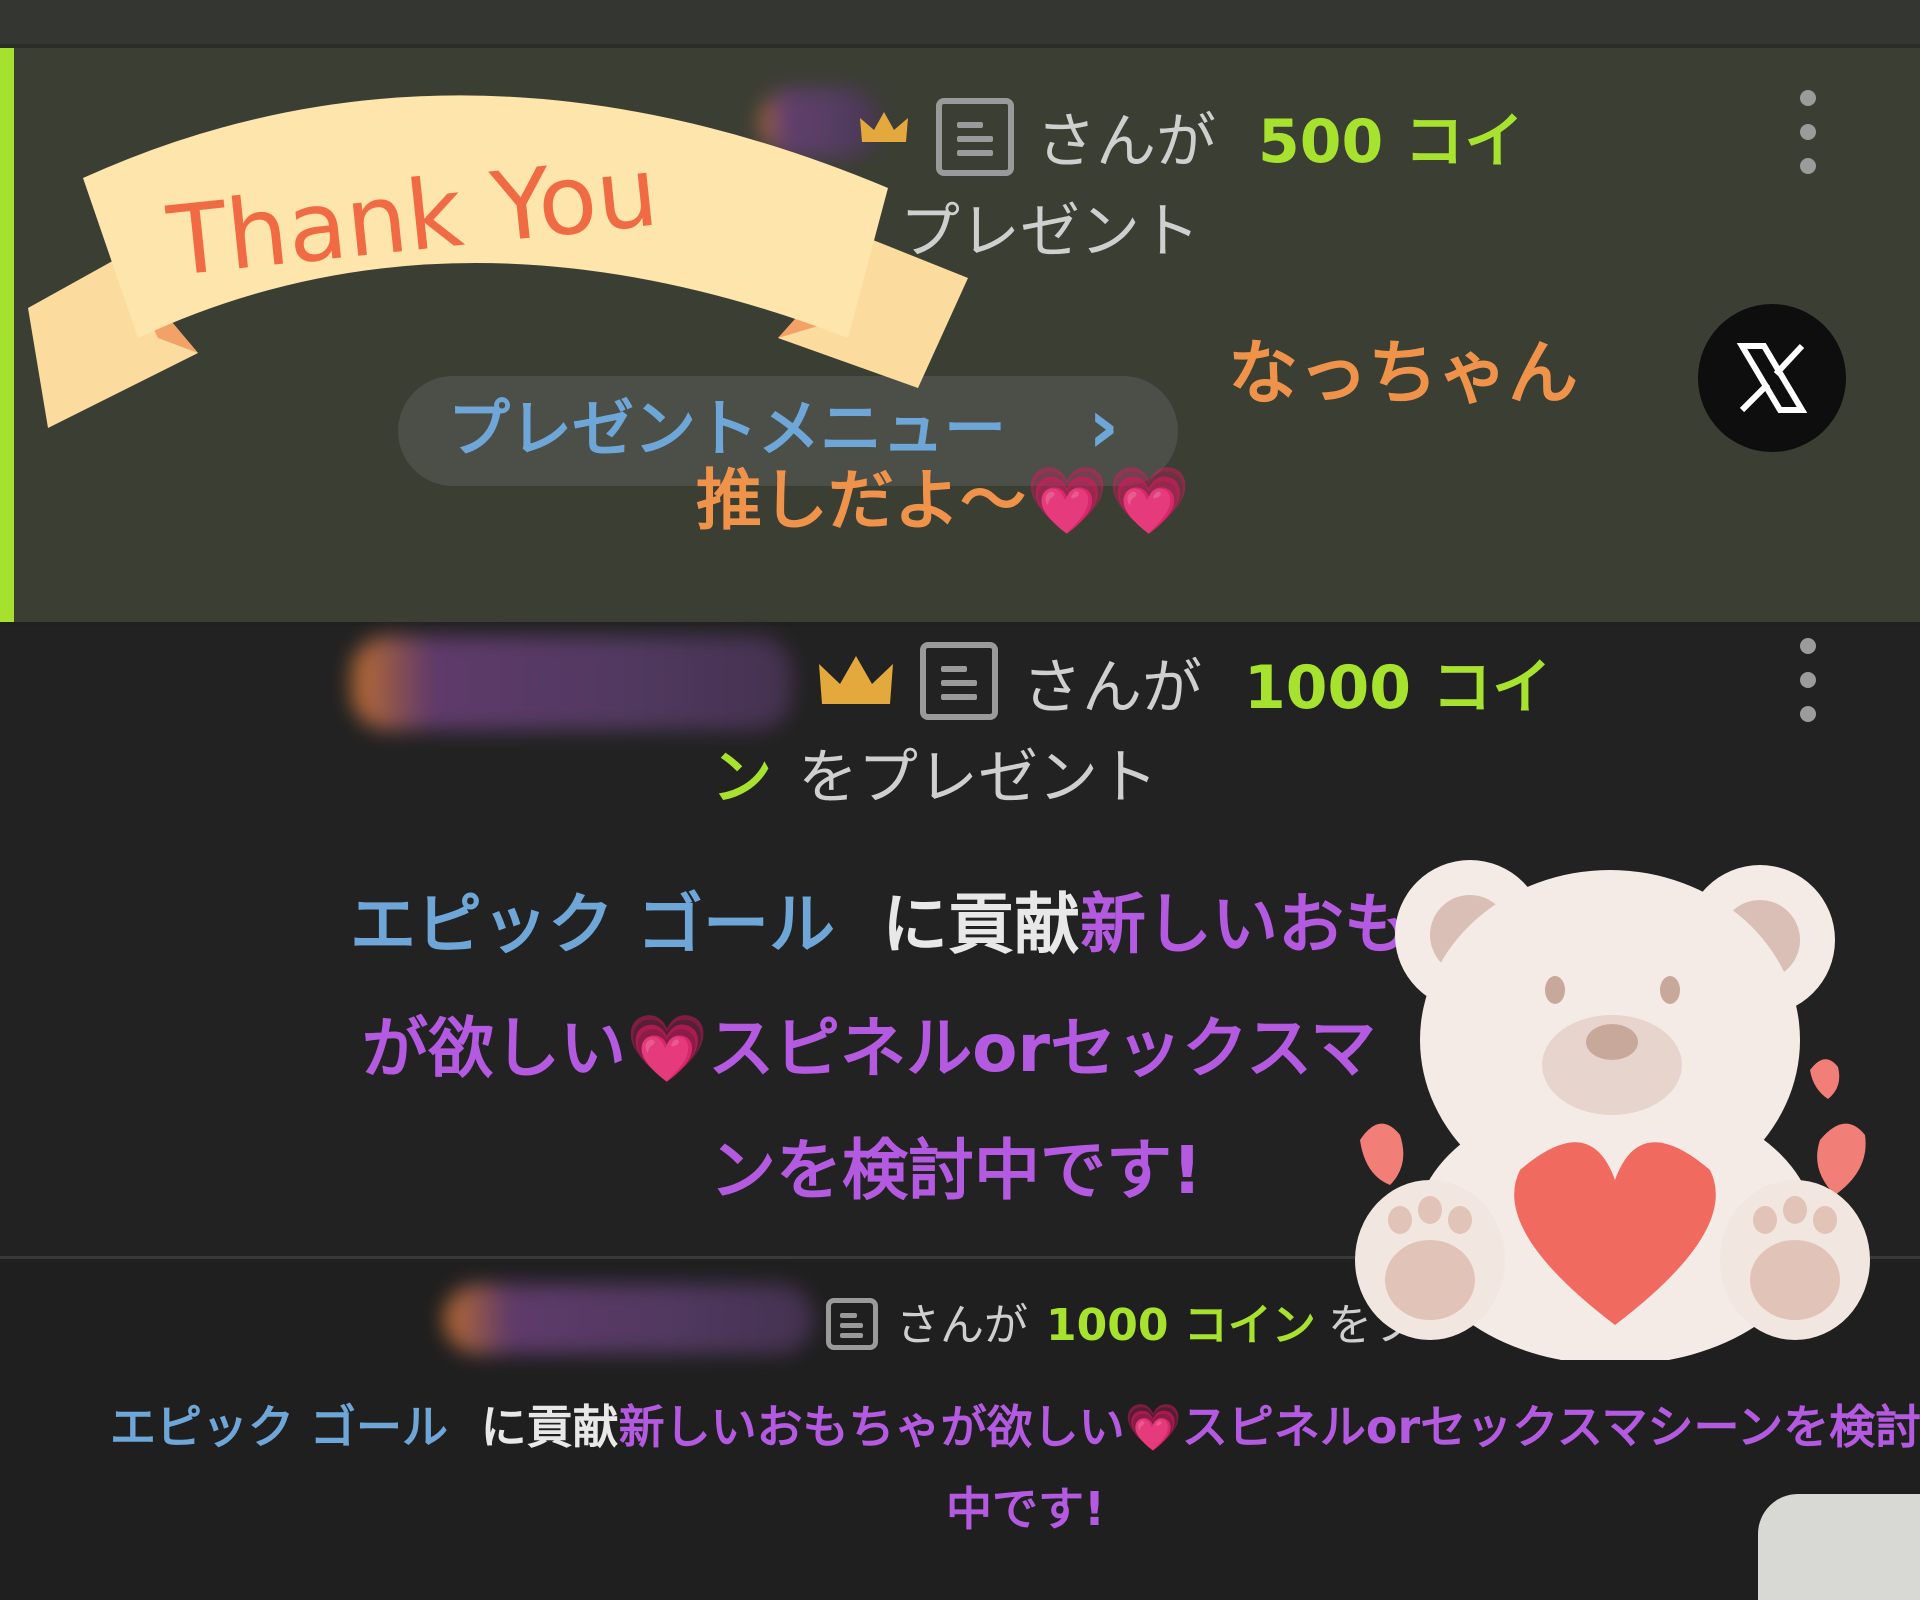 This screenshot has height=1600, width=1920. I want to click on message-text: スピネルorセックスマシーンを検討, so click(1550, 1427).